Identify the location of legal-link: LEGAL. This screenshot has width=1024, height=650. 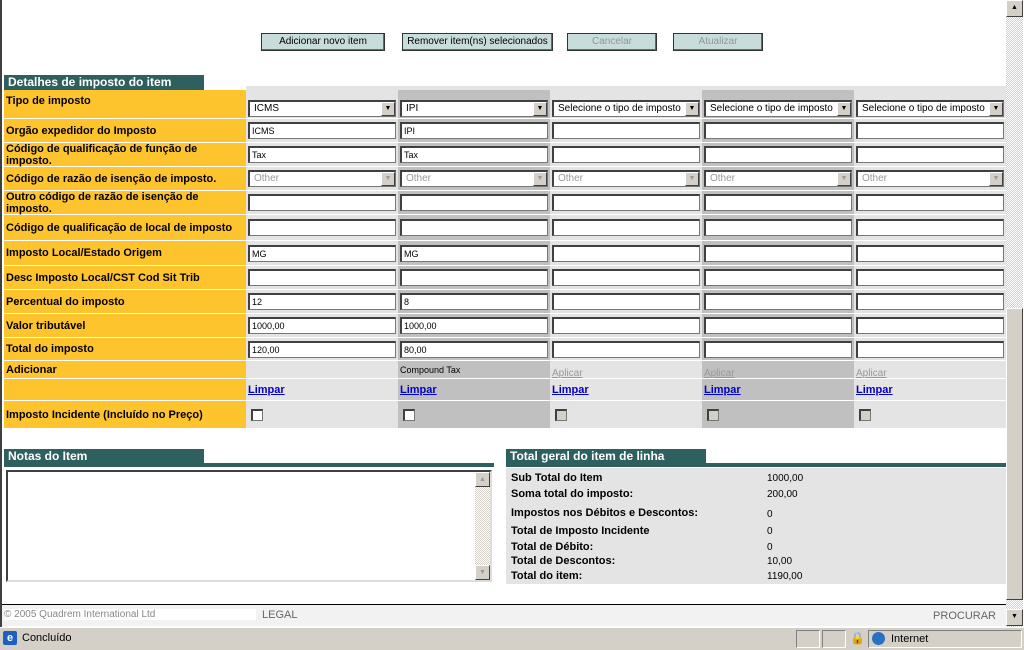
(279, 615).